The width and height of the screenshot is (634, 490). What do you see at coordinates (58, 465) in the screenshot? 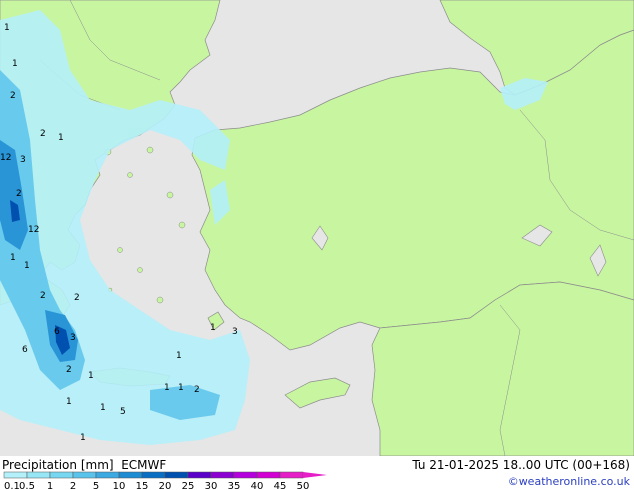
I see `product-label: Precipitation [mm]` at bounding box center [58, 465].